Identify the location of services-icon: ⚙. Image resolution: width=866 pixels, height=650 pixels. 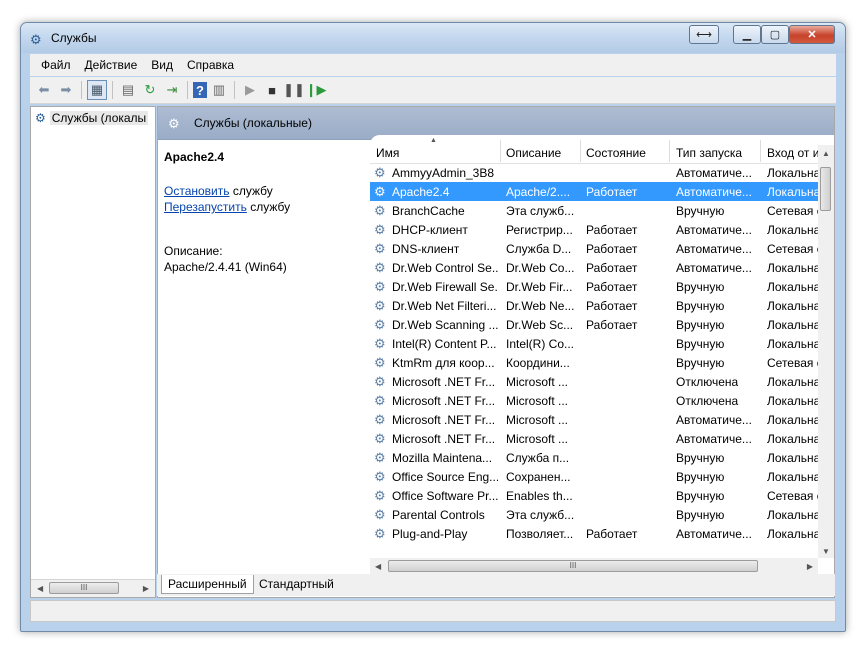
(174, 123).